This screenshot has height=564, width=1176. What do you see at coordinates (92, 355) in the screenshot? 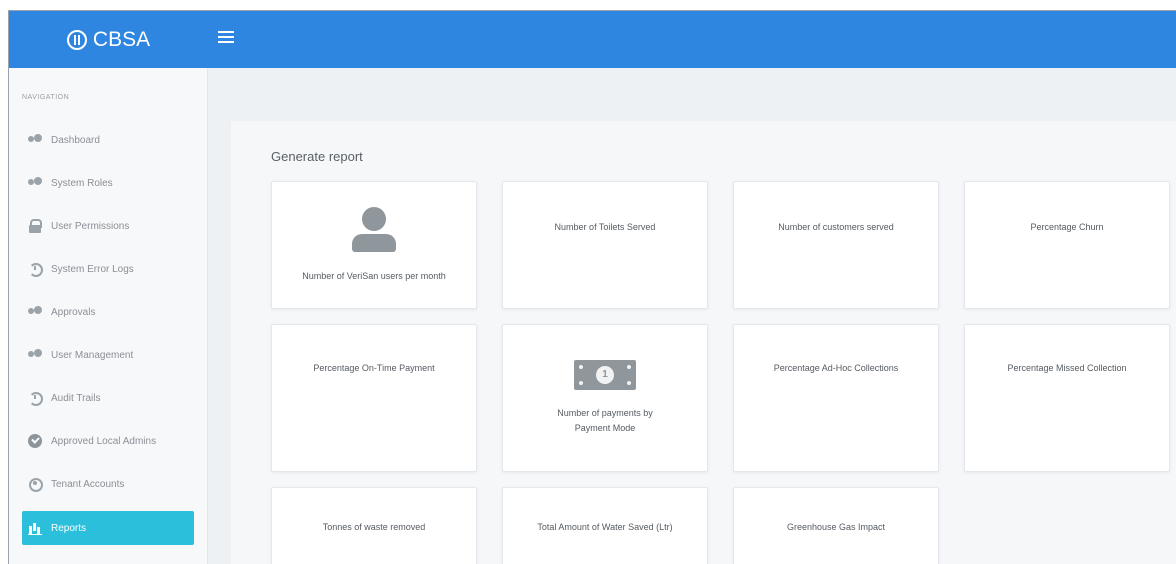
I see `sidebar-item-label: User Management` at bounding box center [92, 355].